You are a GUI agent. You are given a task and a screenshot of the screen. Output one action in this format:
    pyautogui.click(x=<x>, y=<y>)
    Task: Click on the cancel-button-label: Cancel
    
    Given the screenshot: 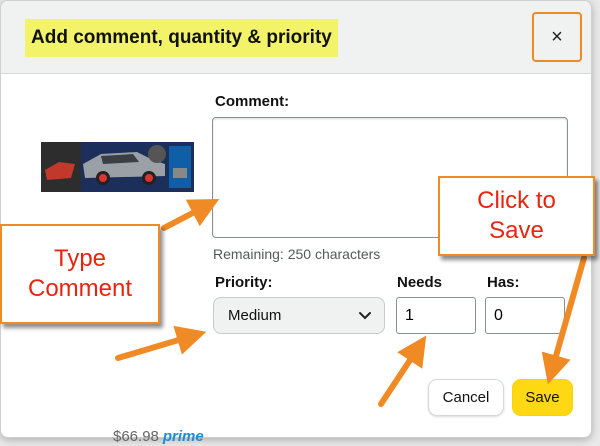 What is the action you would take?
    pyautogui.click(x=466, y=397)
    